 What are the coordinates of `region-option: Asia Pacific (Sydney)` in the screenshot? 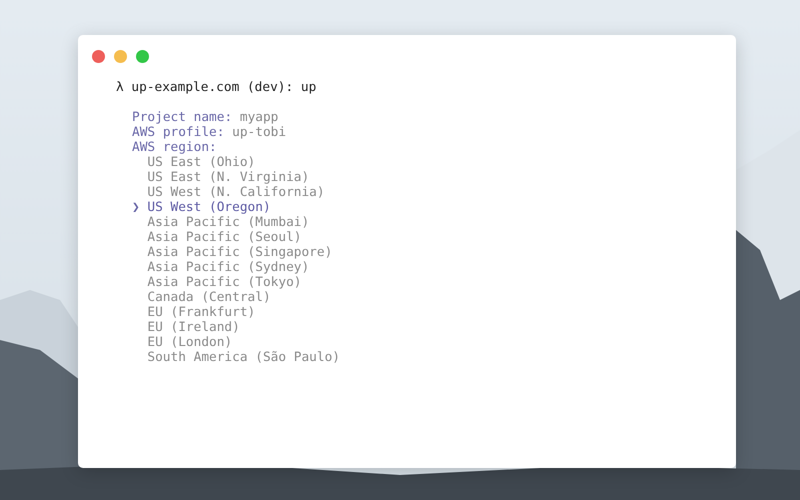 It's located at (228, 267).